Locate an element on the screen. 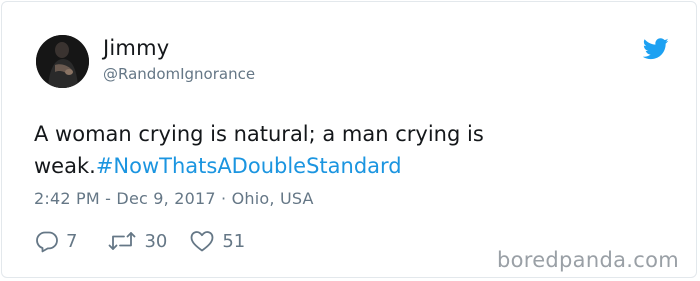 The height and width of the screenshot is (281, 700). tweet-location: Ohio, USA is located at coordinates (273, 198).